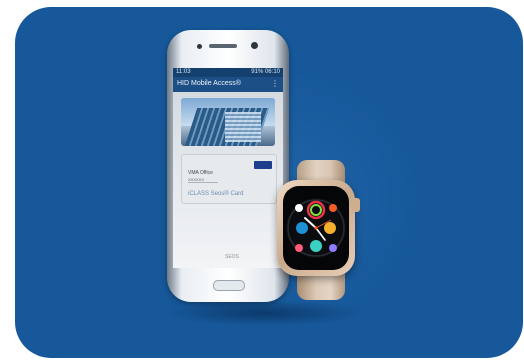  Describe the element at coordinates (232, 257) in the screenshot. I see `seos-logo: SEOS` at that location.